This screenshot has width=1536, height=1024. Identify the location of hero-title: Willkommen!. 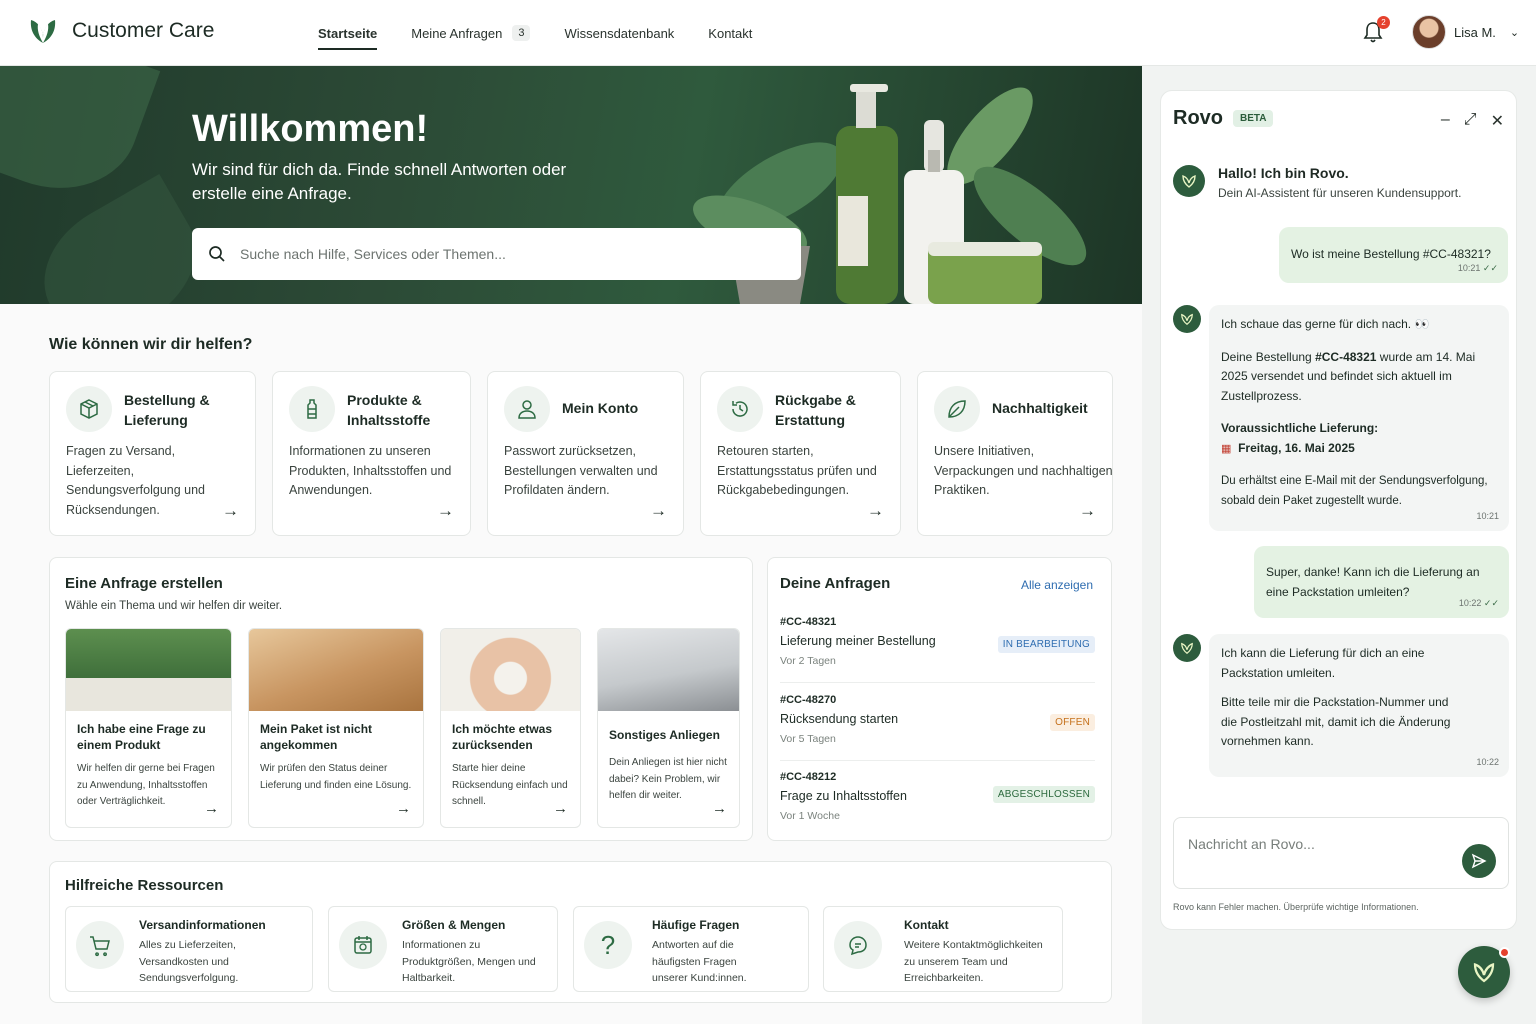
(310, 129).